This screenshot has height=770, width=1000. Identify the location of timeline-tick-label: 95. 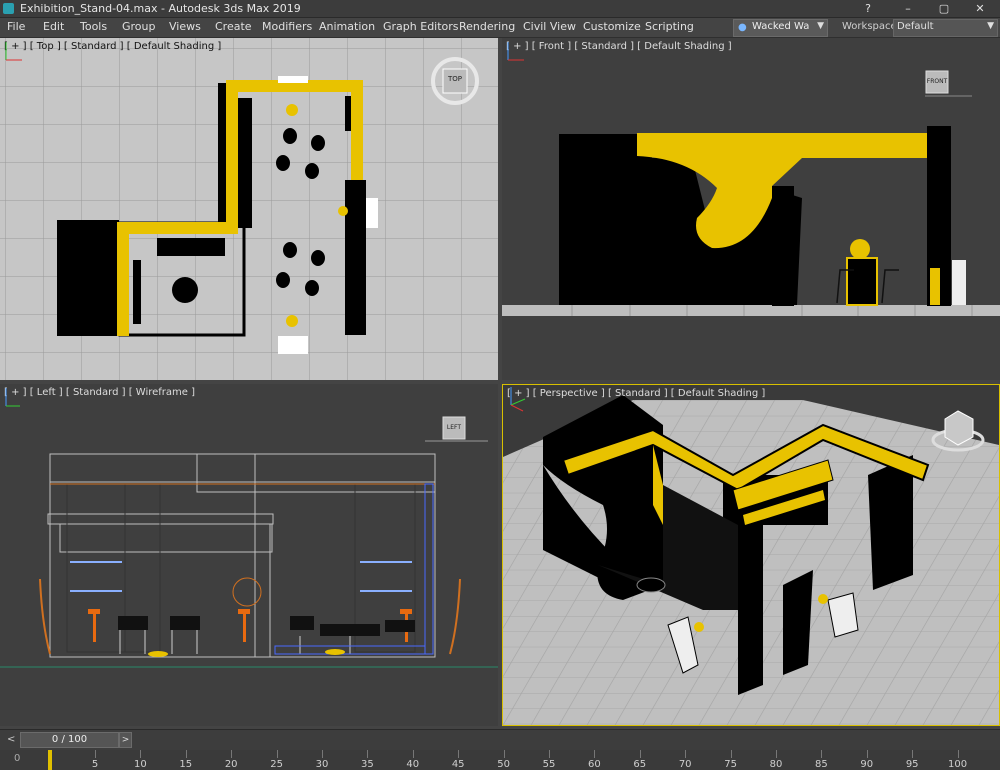
(912, 764).